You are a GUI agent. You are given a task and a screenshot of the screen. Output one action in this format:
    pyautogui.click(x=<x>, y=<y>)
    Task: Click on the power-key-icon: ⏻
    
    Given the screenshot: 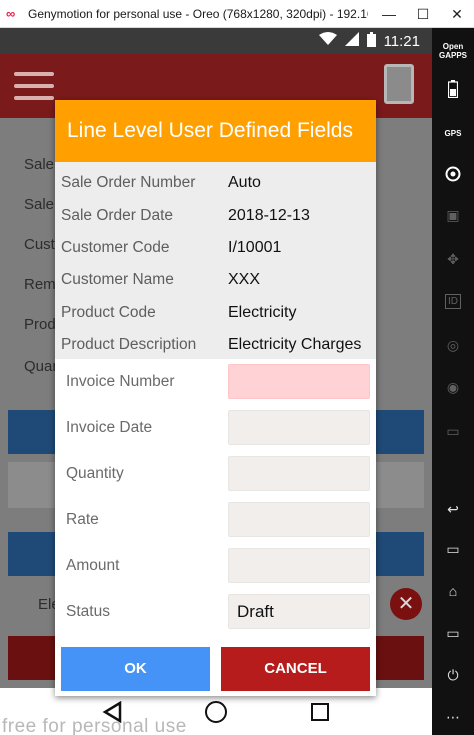 What is the action you would take?
    pyautogui.click(x=453, y=675)
    